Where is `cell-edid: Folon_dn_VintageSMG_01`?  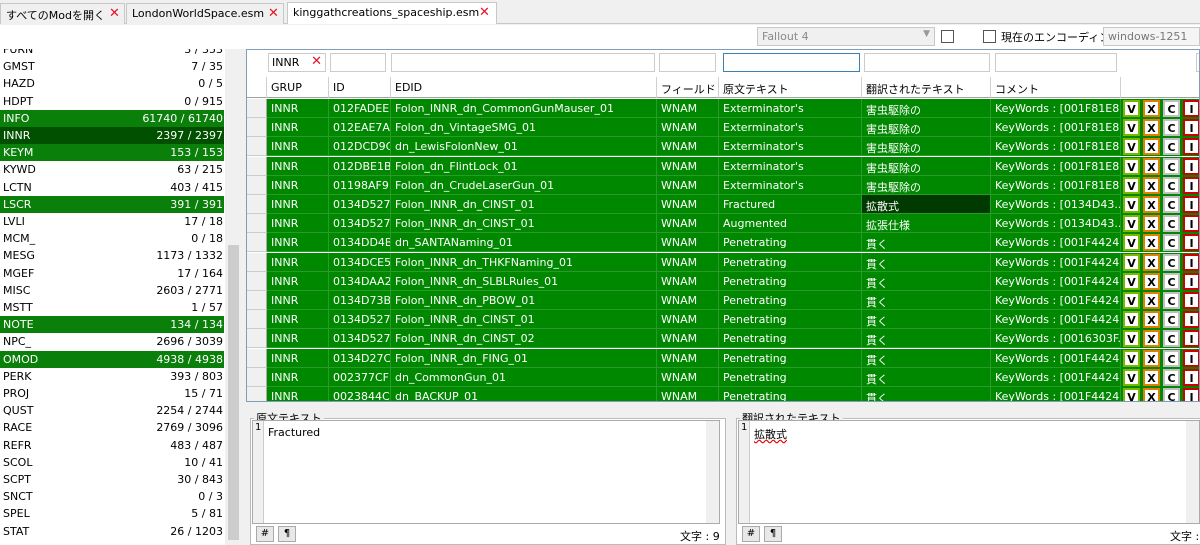 cell-edid: Folon_dn_VintageSMG_01 is located at coordinates (524, 128).